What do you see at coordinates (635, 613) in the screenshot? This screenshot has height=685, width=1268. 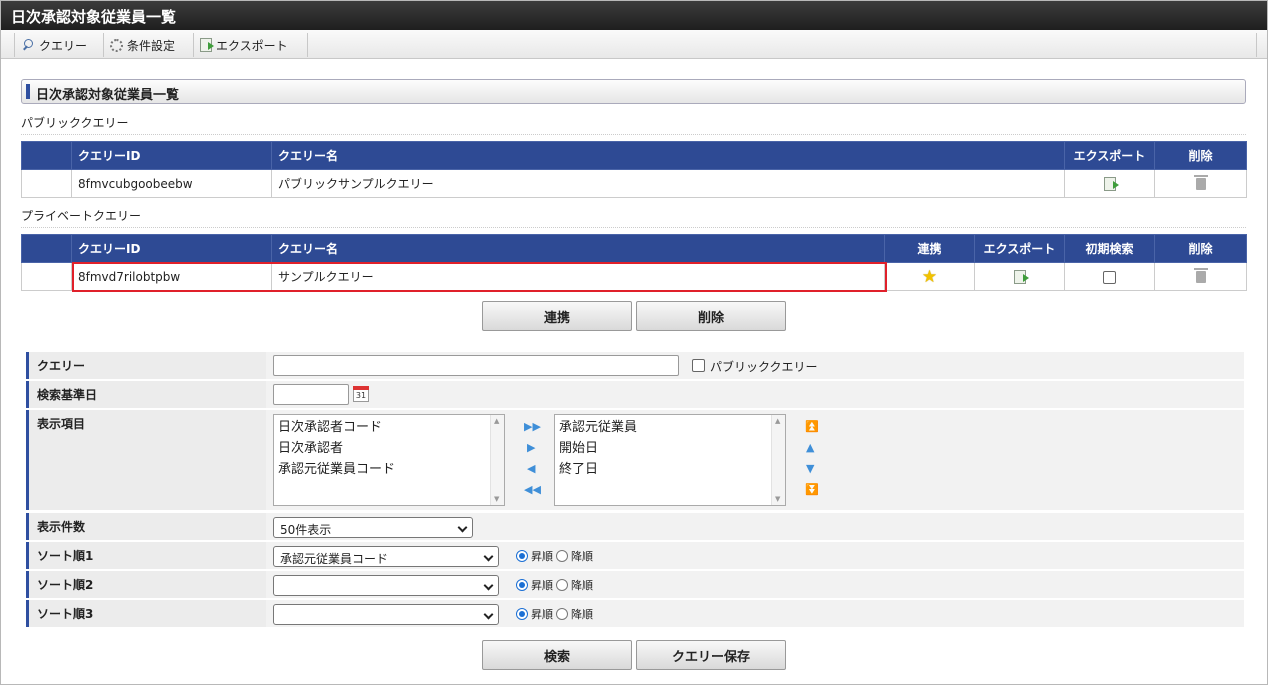 I see `sort3-row: ソート順3 昇順 降順` at bounding box center [635, 613].